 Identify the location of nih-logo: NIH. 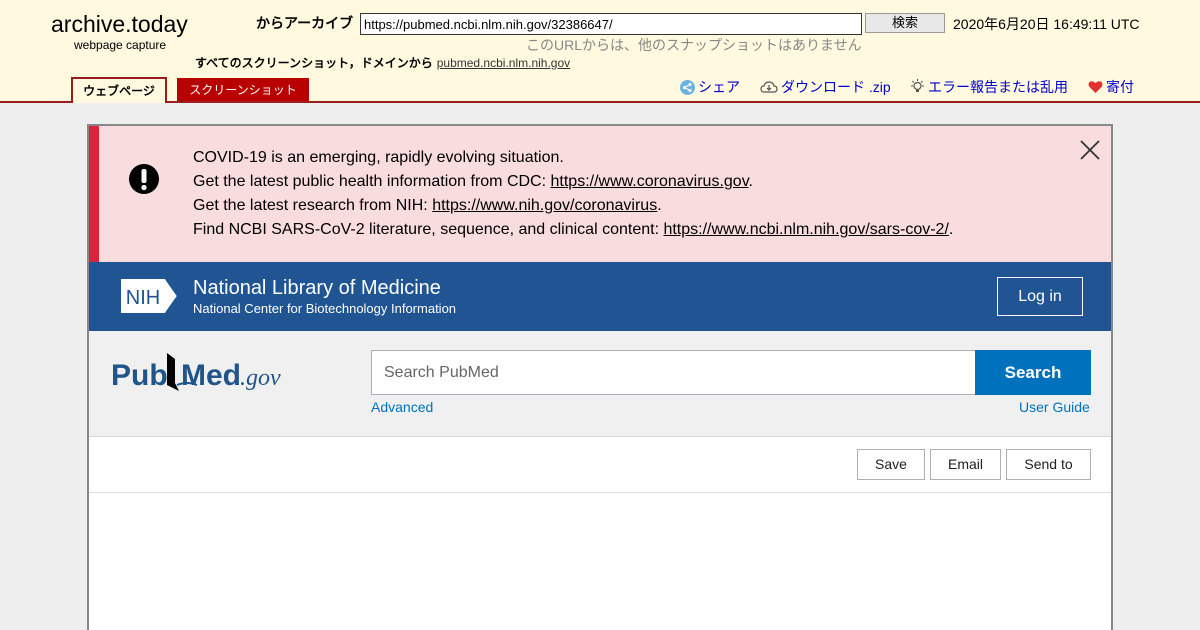
(149, 298).